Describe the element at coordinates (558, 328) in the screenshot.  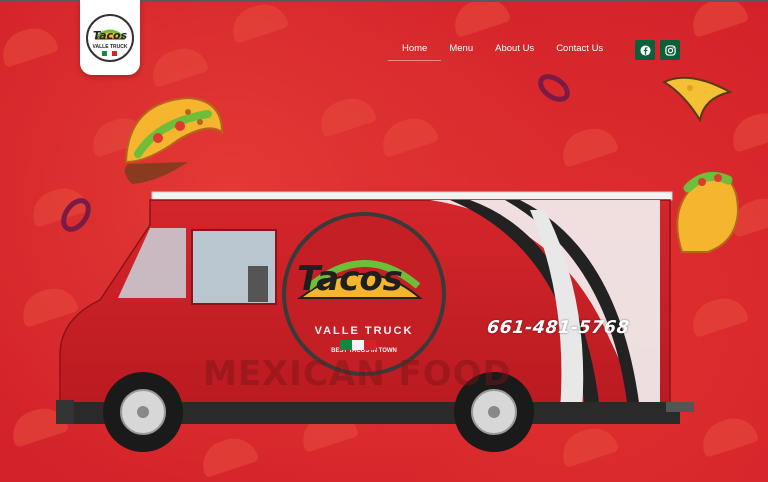
I see `truck-phone-number: 661-481-5768` at that location.